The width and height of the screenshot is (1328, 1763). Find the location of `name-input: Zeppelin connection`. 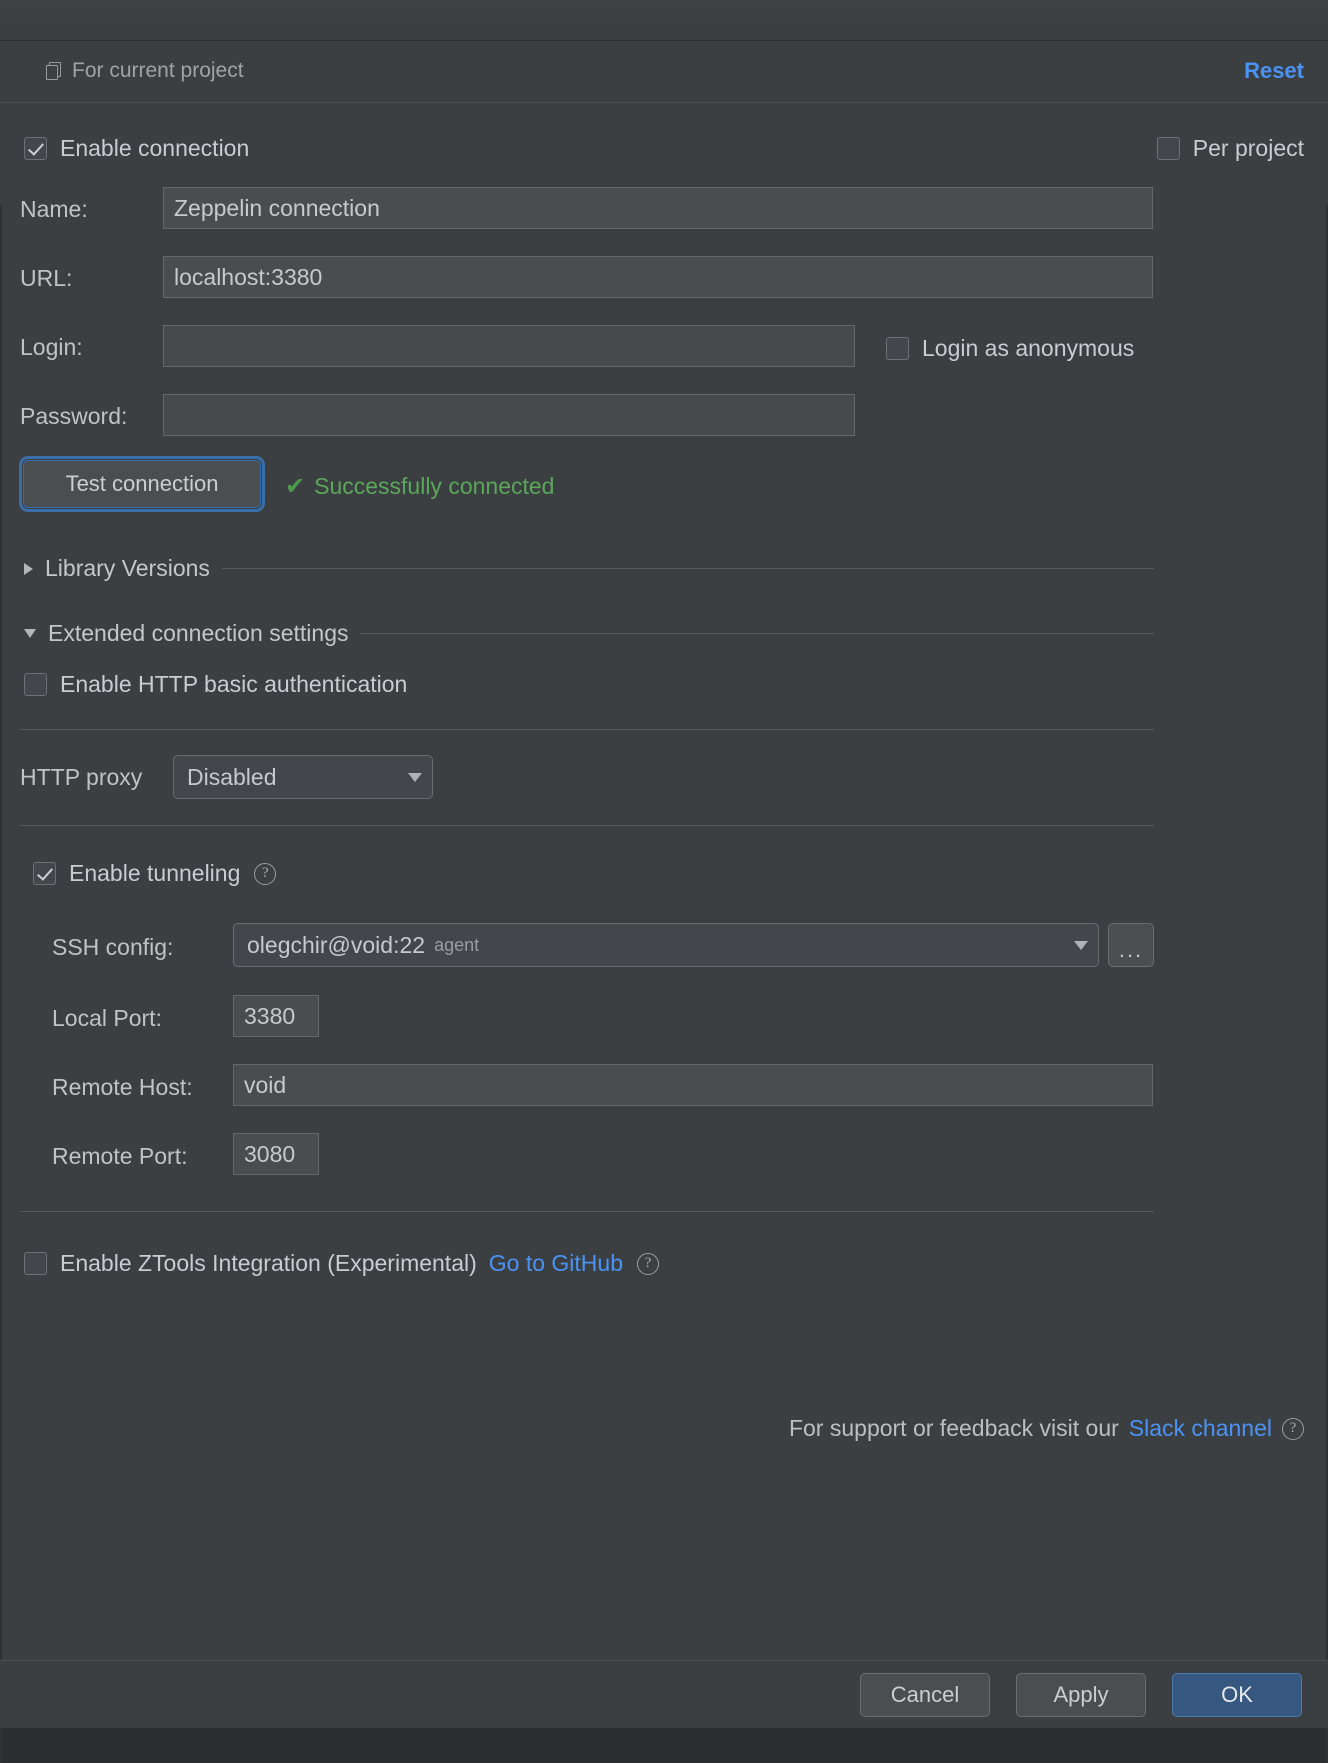

name-input: Zeppelin connection is located at coordinates (658, 208).